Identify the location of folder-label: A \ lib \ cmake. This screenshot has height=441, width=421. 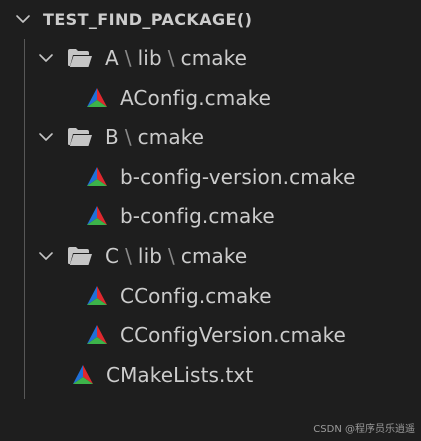
(176, 58).